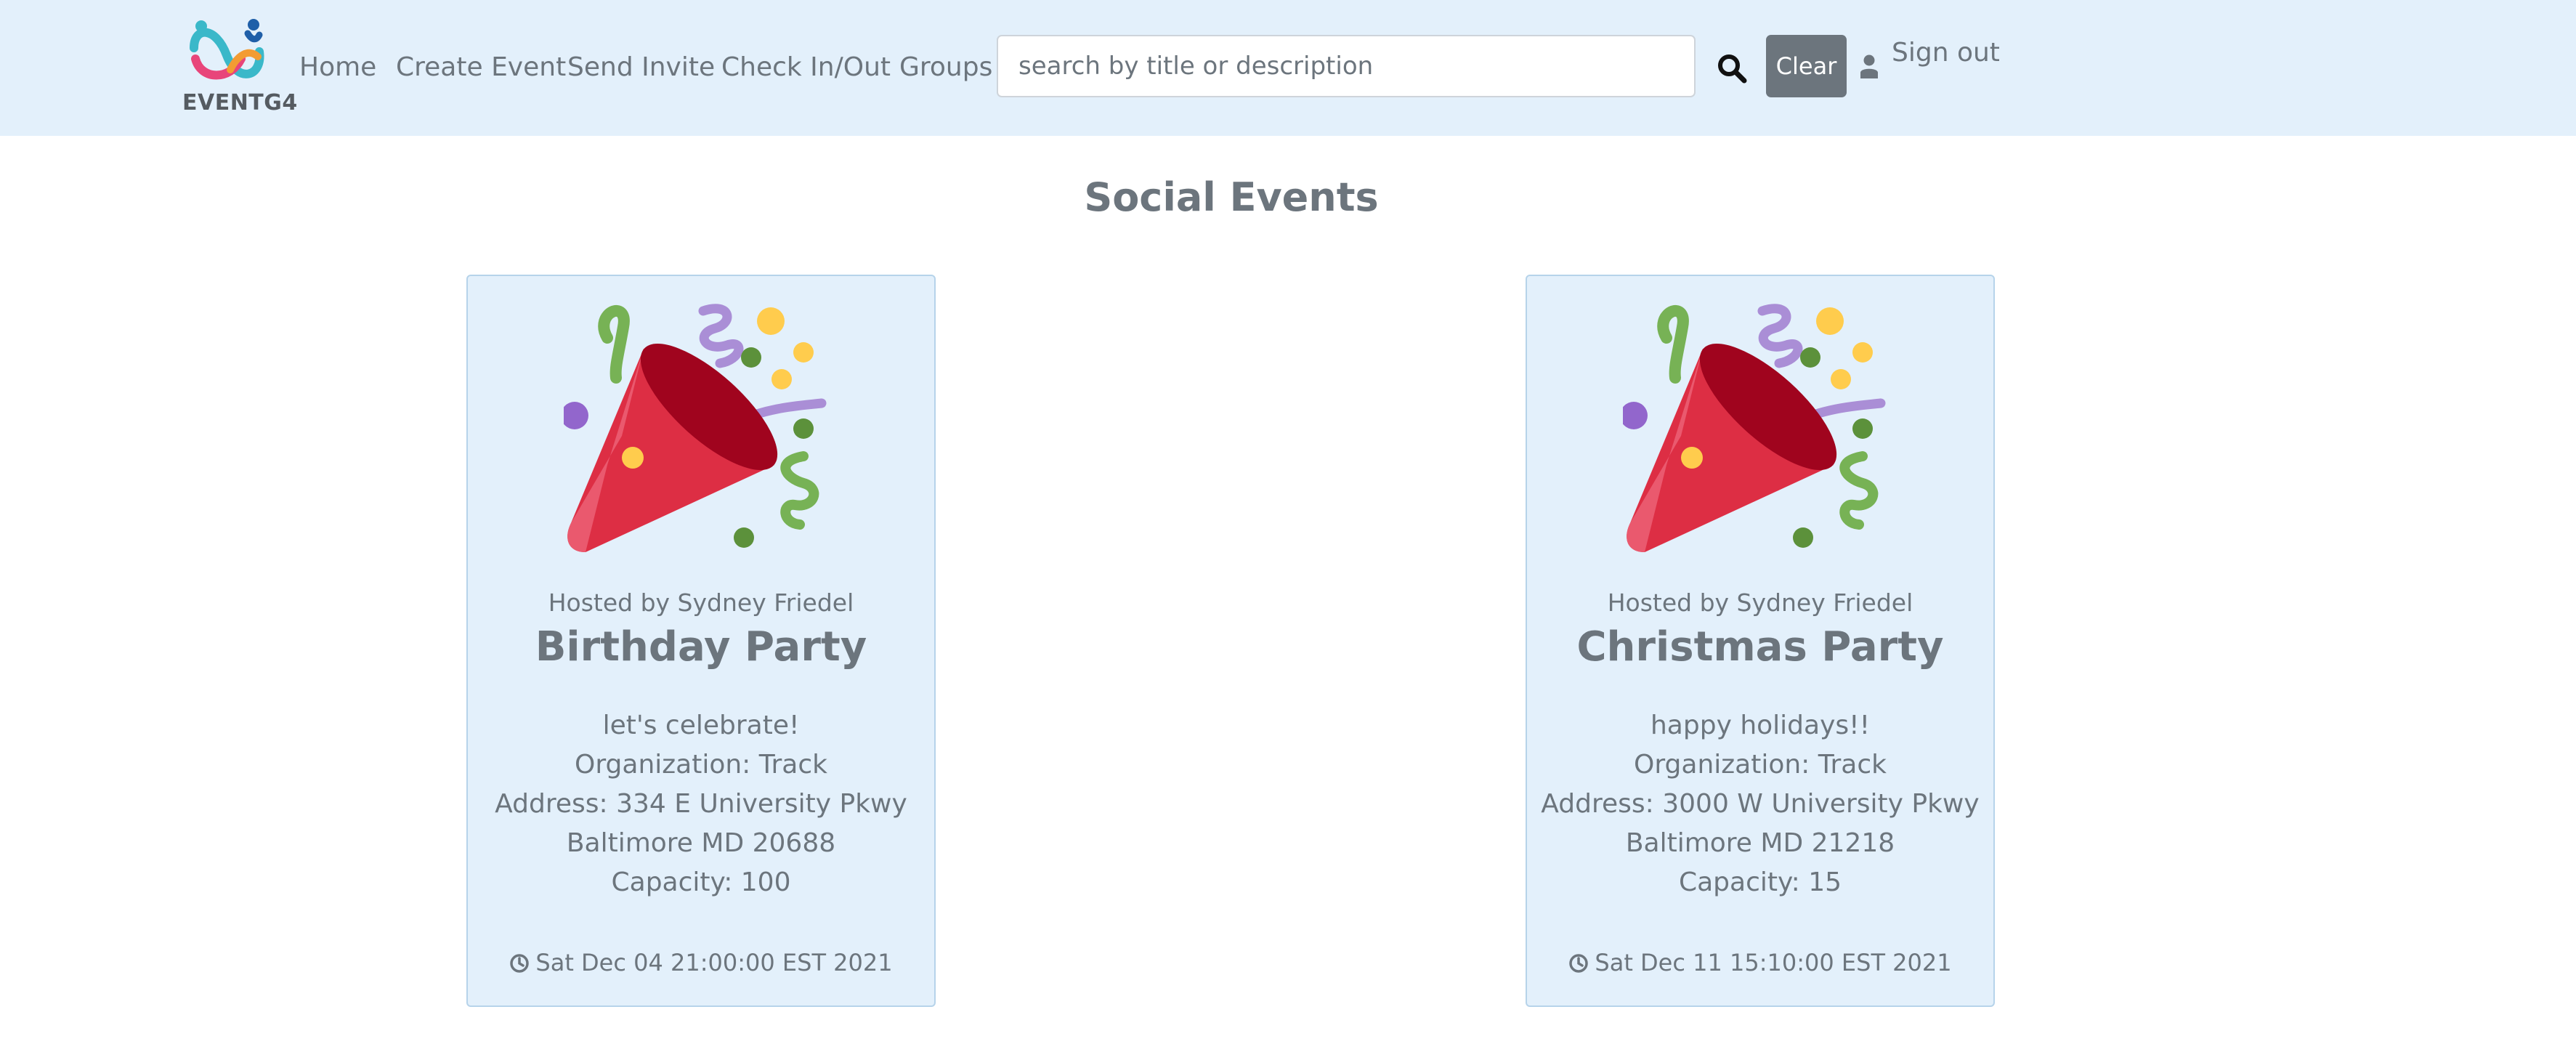  I want to click on nav-groups: Groups, so click(946, 67).